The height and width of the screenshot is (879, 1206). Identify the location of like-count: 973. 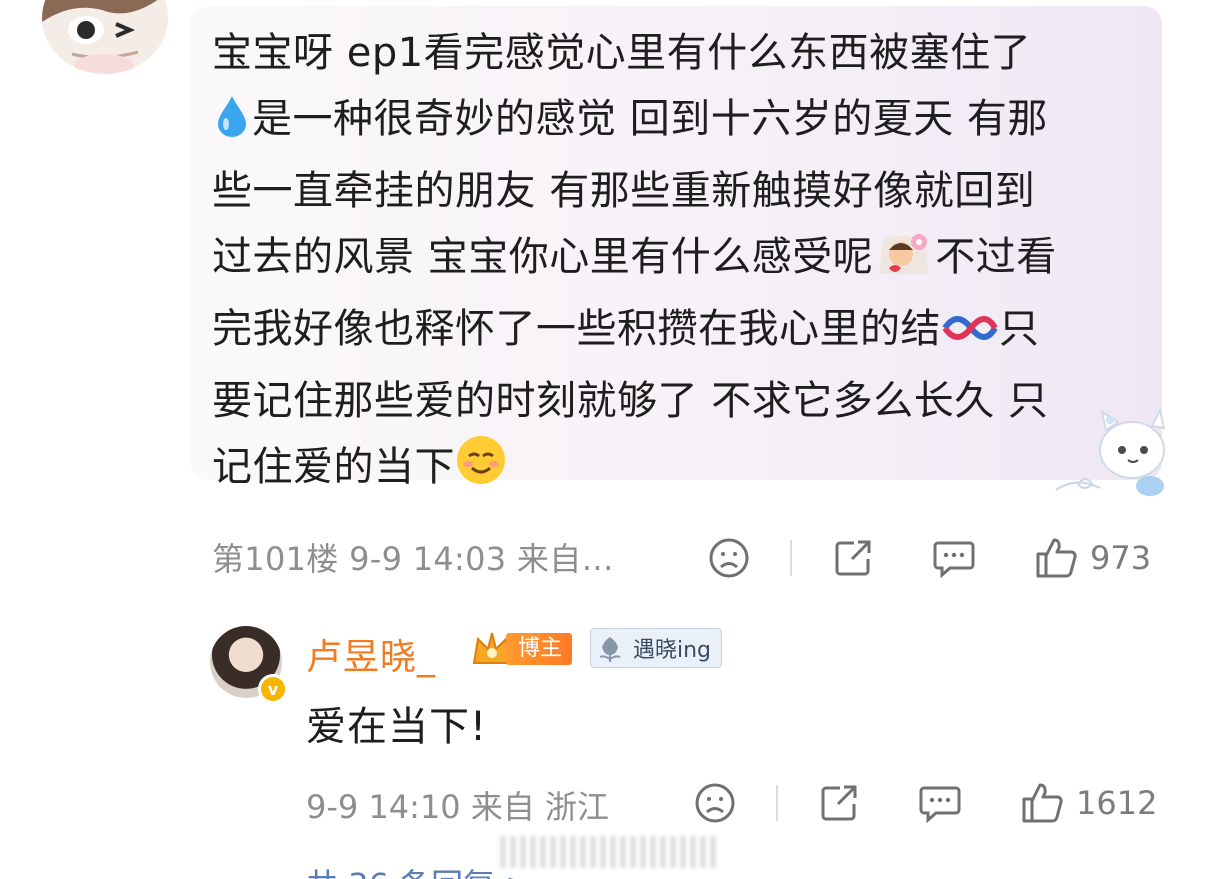
(1121, 558).